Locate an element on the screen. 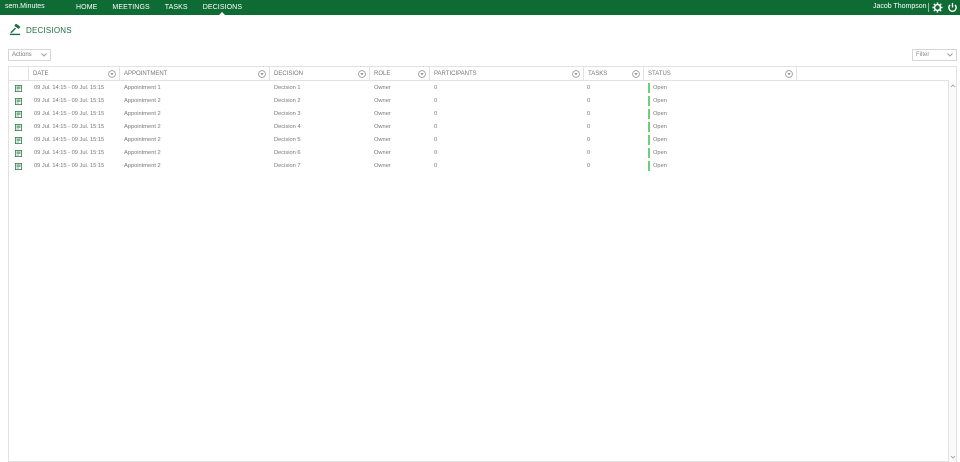 This screenshot has height=462, width=960. column-header-role: ROLE is located at coordinates (400, 74).